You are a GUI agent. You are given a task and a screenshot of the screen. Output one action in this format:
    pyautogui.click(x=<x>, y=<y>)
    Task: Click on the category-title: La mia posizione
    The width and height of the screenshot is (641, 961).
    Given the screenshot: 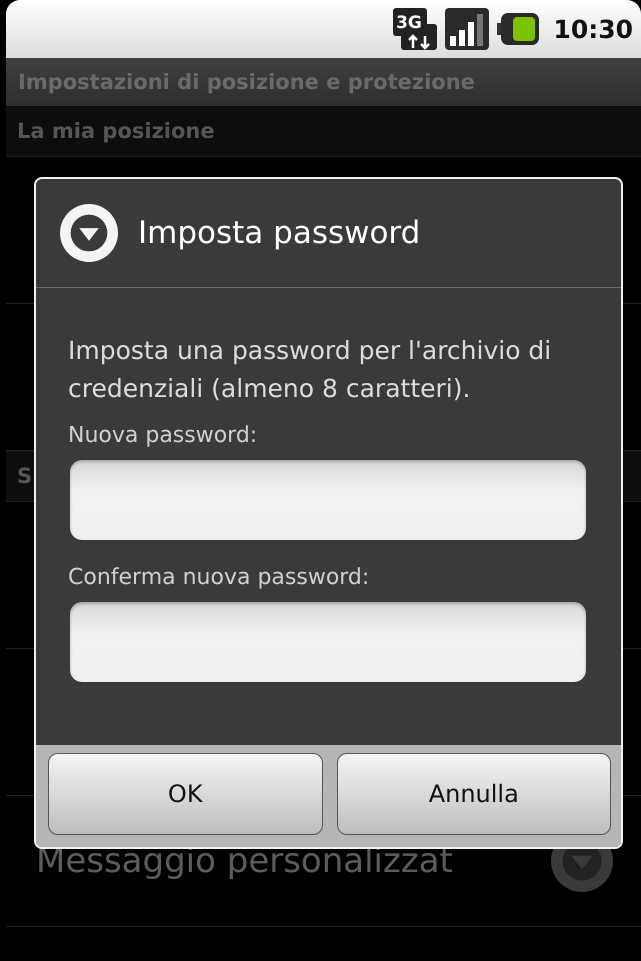 What is the action you would take?
    pyautogui.click(x=116, y=131)
    